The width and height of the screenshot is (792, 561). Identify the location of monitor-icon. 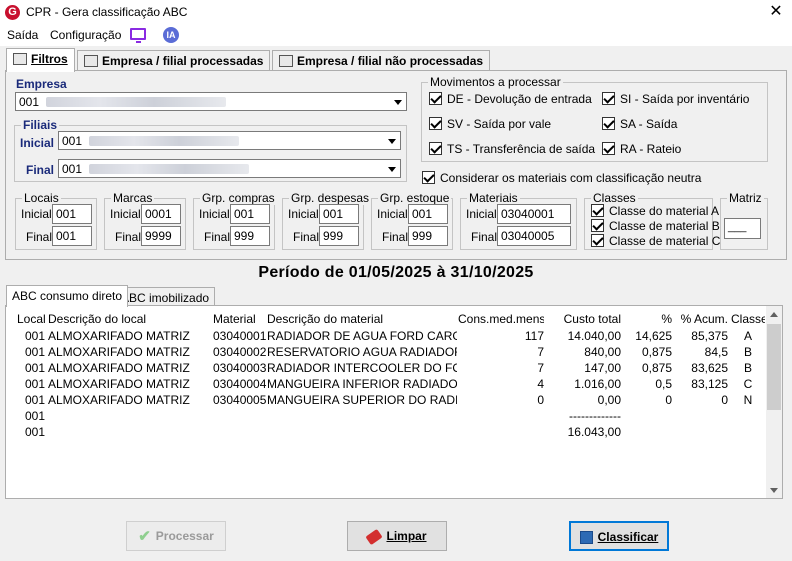
(138, 35).